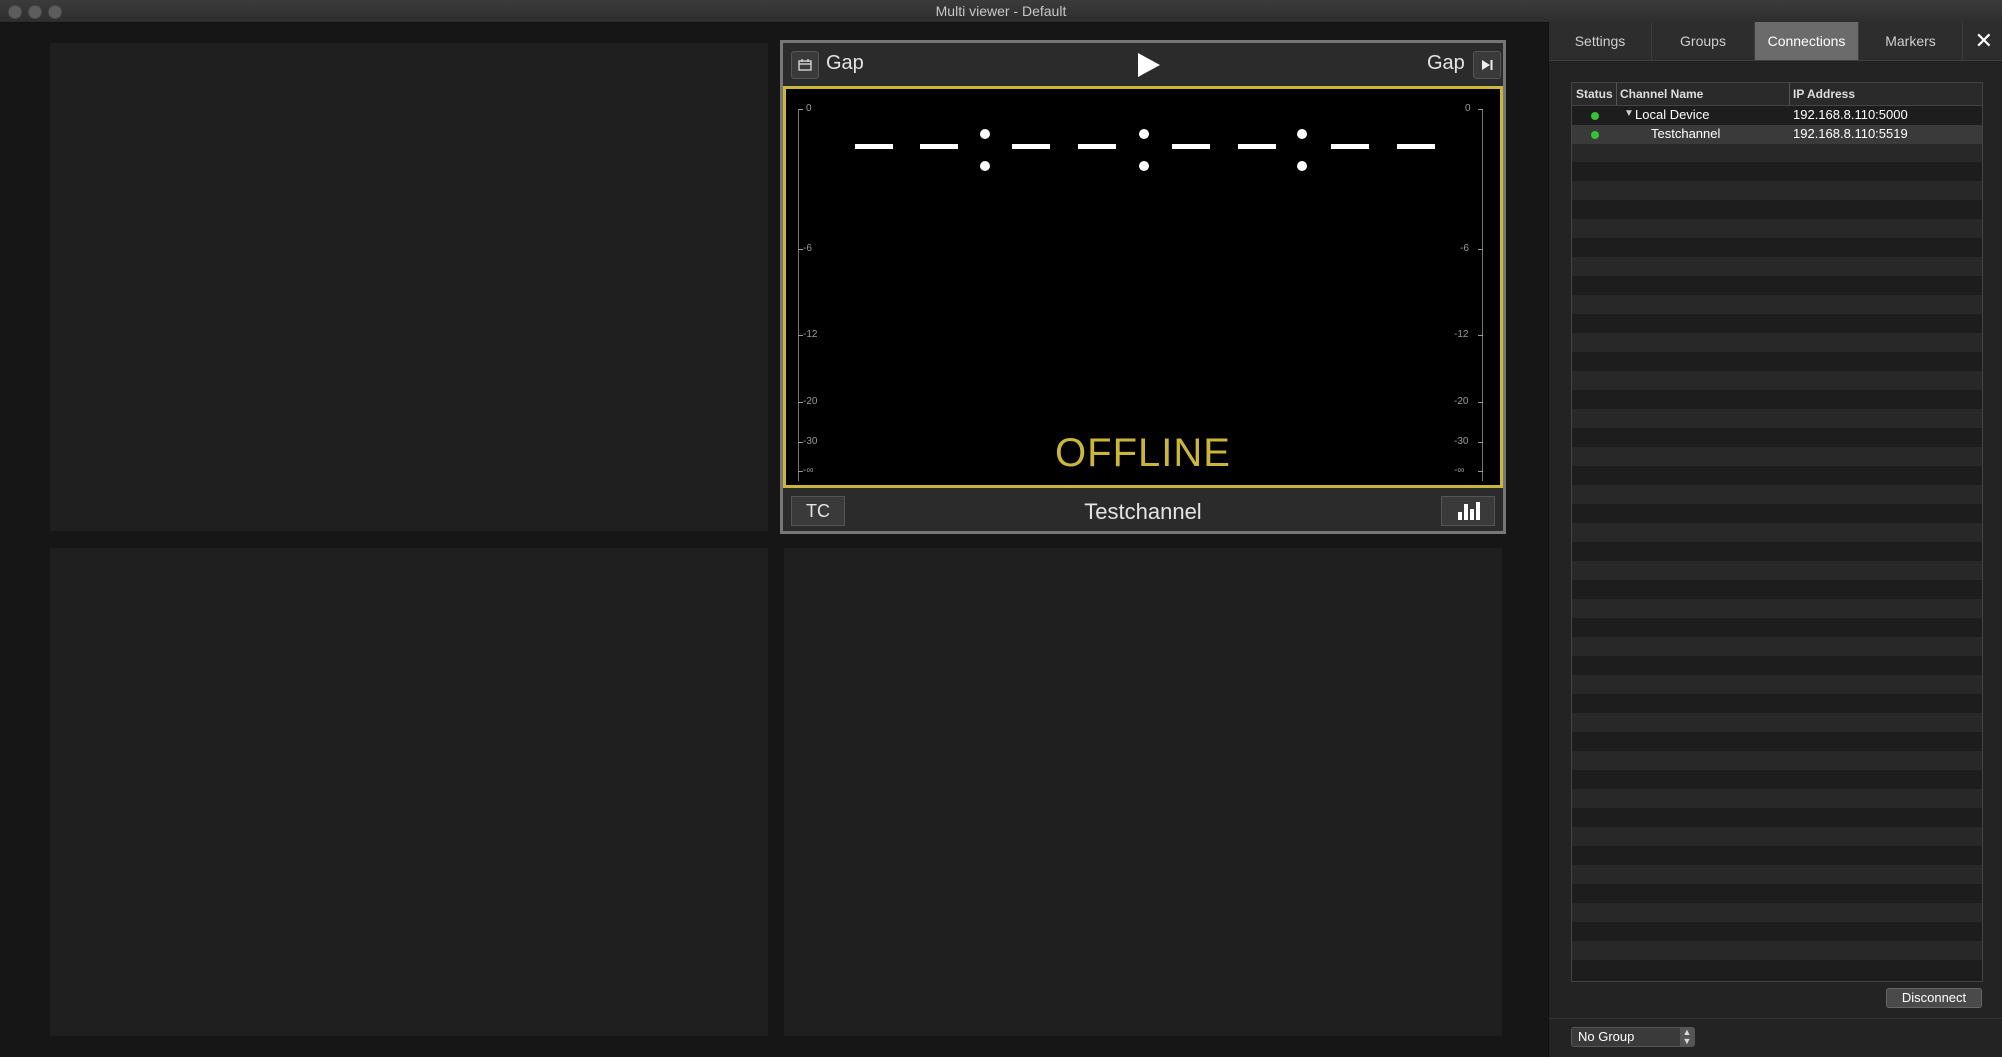 The width and height of the screenshot is (2002, 1057). Describe the element at coordinates (1143, 453) in the screenshot. I see `offline-status: OFFLINE` at that location.